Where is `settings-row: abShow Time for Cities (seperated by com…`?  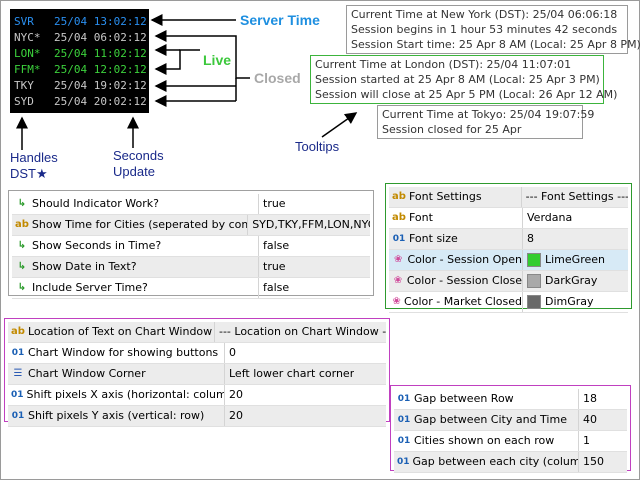 settings-row: abShow Time for Cities (seperated by com… is located at coordinates (191, 225).